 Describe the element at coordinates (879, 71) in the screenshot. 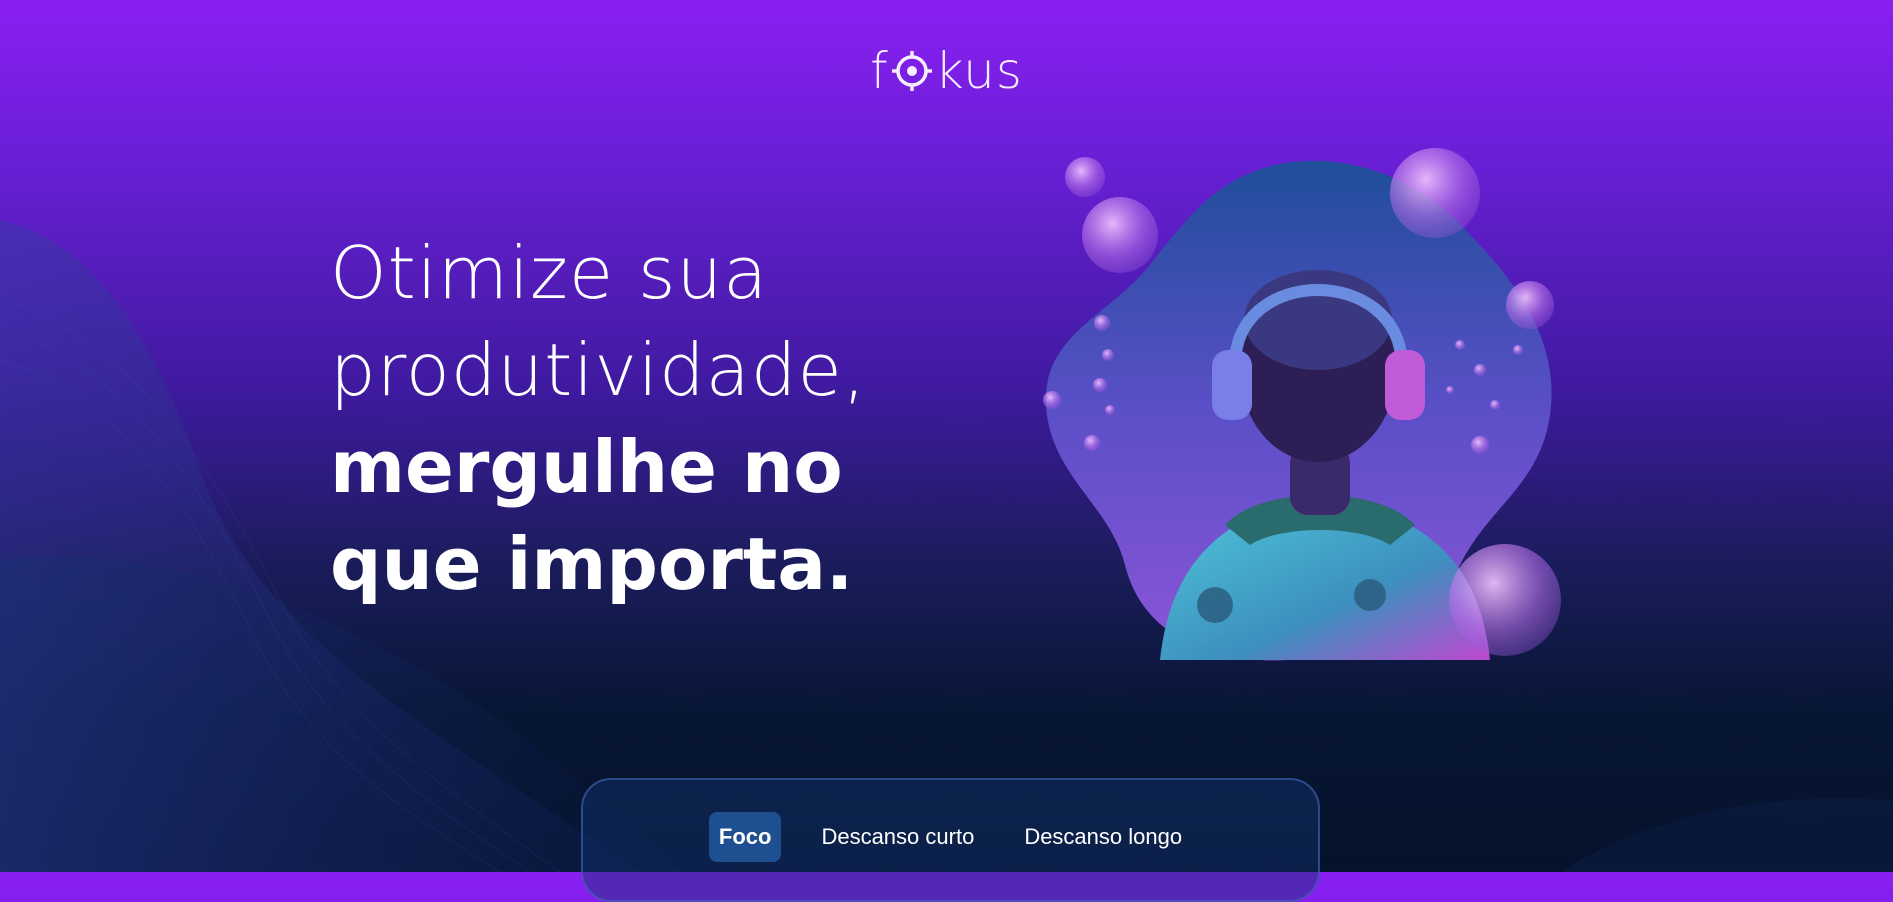

I see `logo-text-start: f` at that location.